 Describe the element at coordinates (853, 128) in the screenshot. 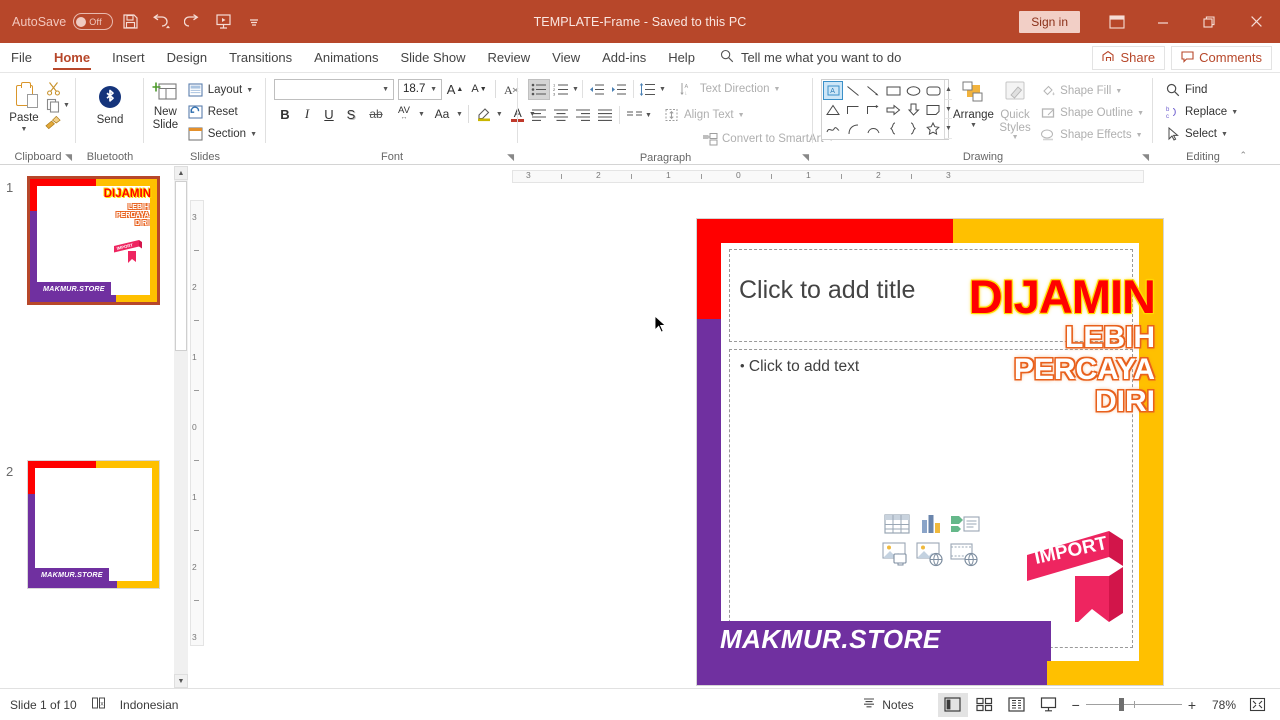

I see `shape-curve-icon` at that location.